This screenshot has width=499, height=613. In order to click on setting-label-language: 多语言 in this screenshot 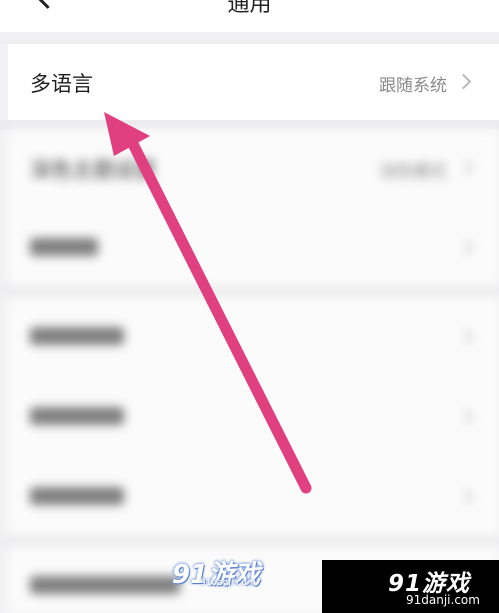, I will do `click(61, 84)`.